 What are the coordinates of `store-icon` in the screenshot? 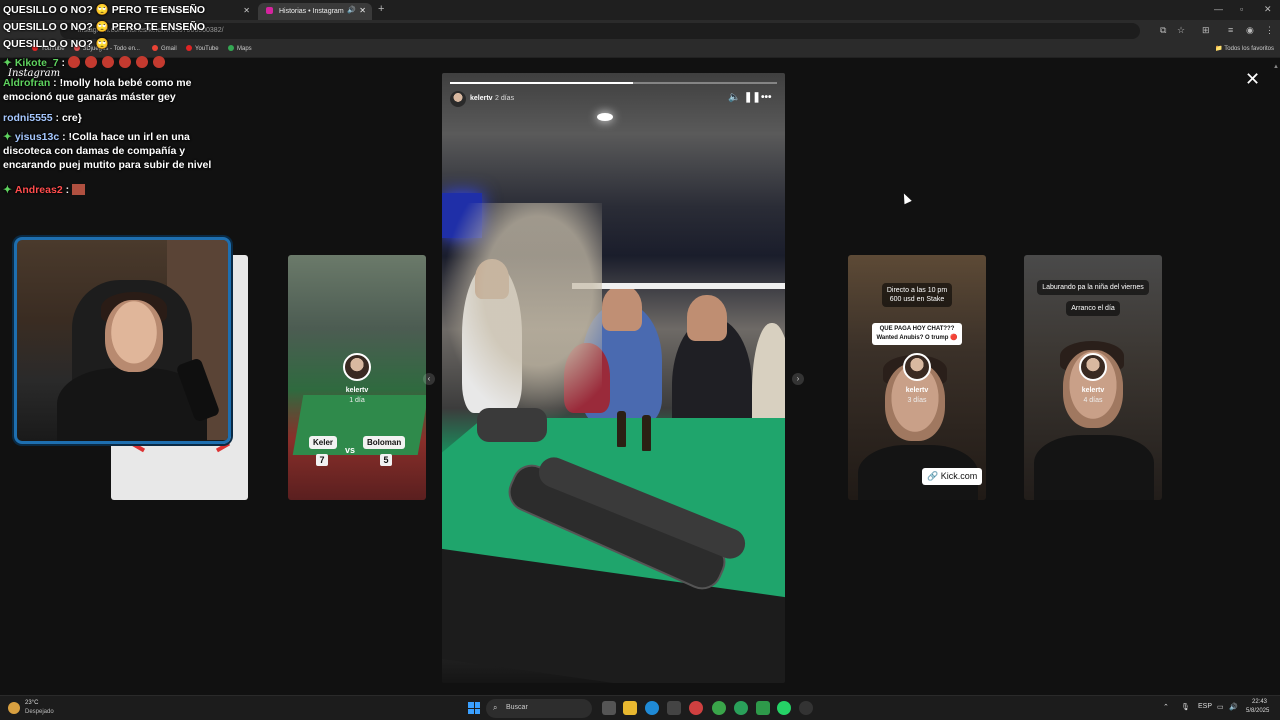 It's located at (674, 708).